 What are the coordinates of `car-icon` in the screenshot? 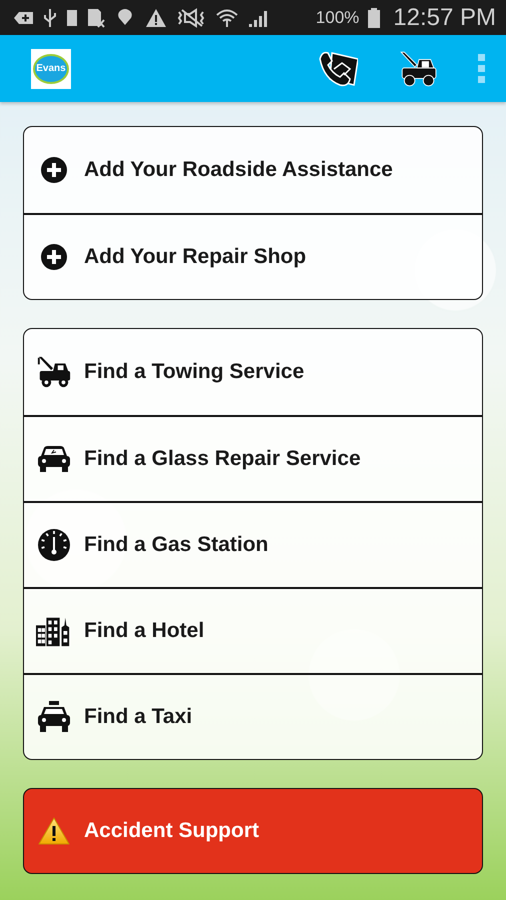 It's located at (54, 459).